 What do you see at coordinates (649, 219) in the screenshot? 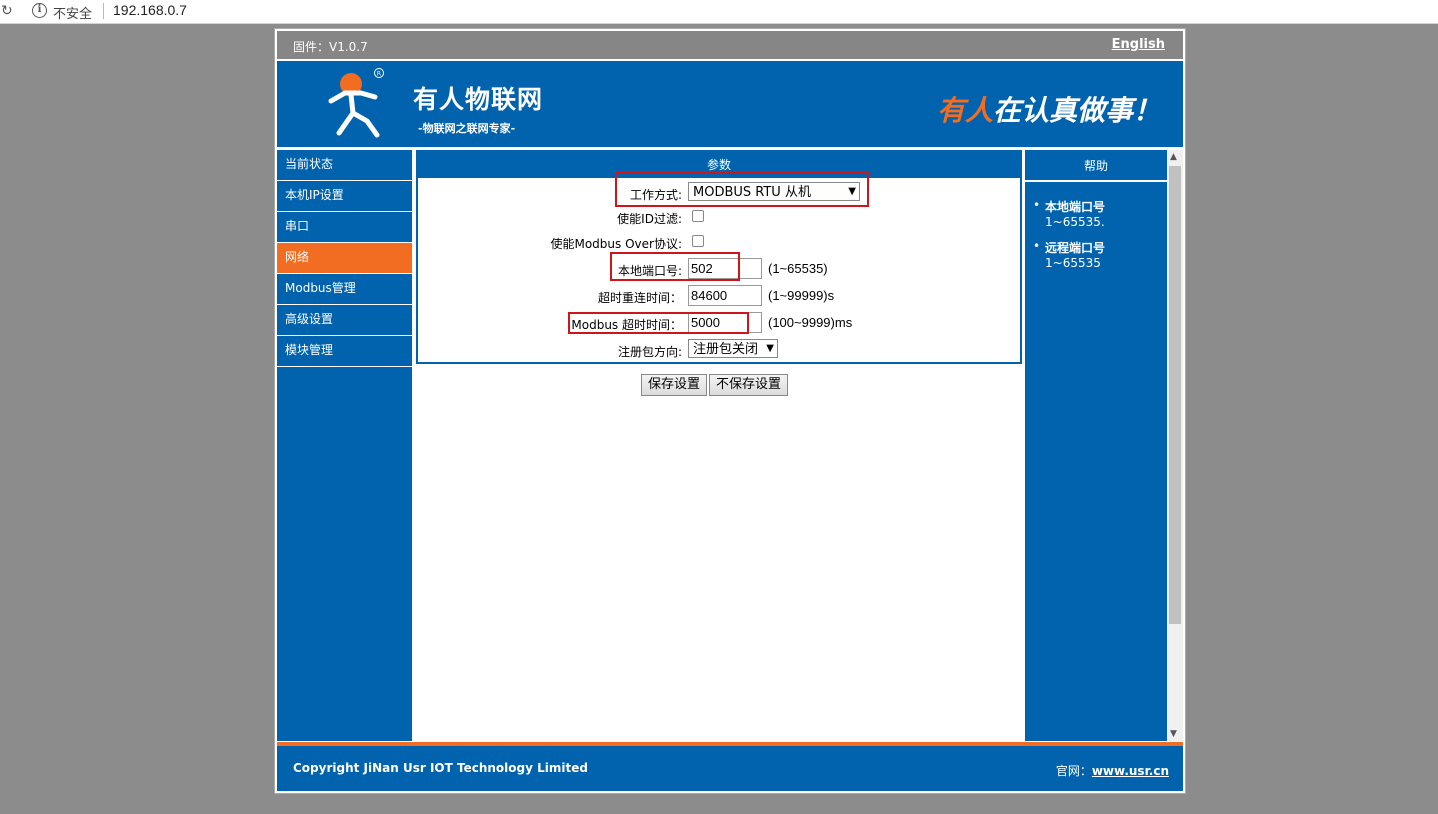
I see `id-filter-label: 使能ID过滤:` at bounding box center [649, 219].